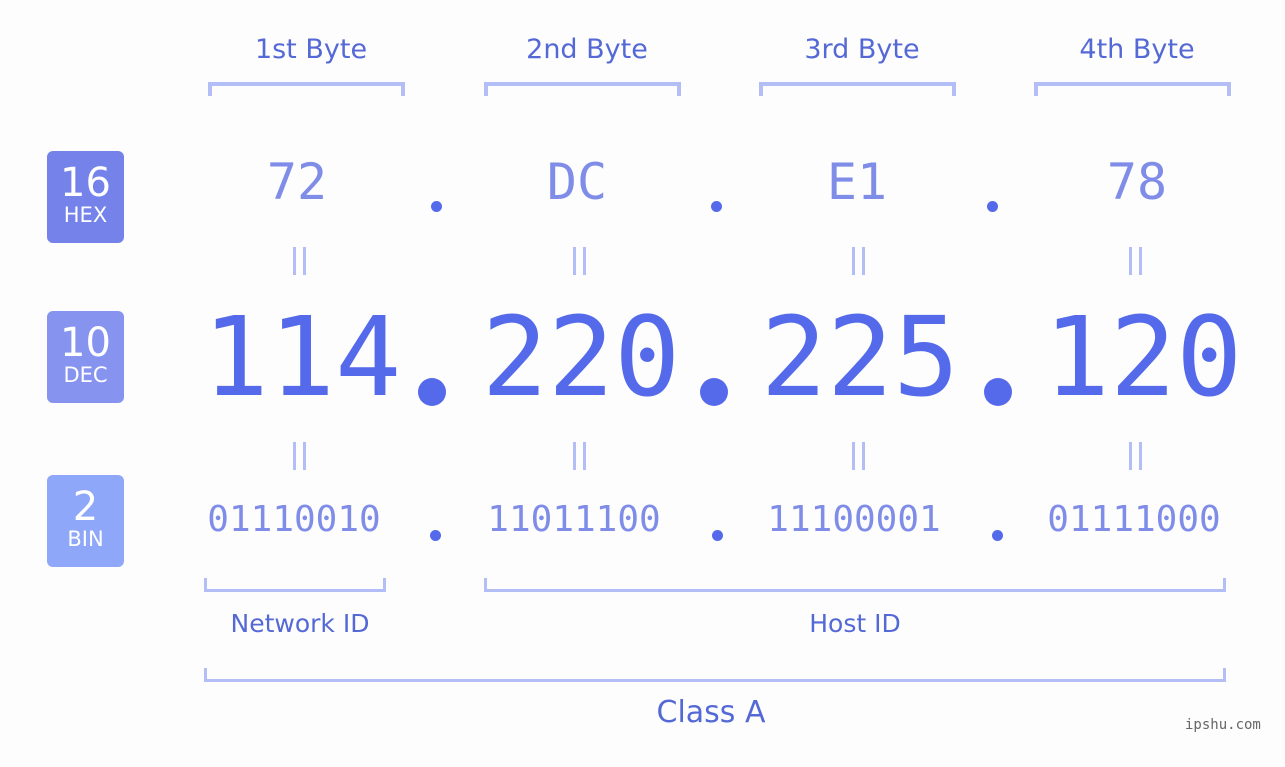 The image size is (1285, 767). Describe the element at coordinates (854, 519) in the screenshot. I see `bin-byte-3: 11100001` at that location.